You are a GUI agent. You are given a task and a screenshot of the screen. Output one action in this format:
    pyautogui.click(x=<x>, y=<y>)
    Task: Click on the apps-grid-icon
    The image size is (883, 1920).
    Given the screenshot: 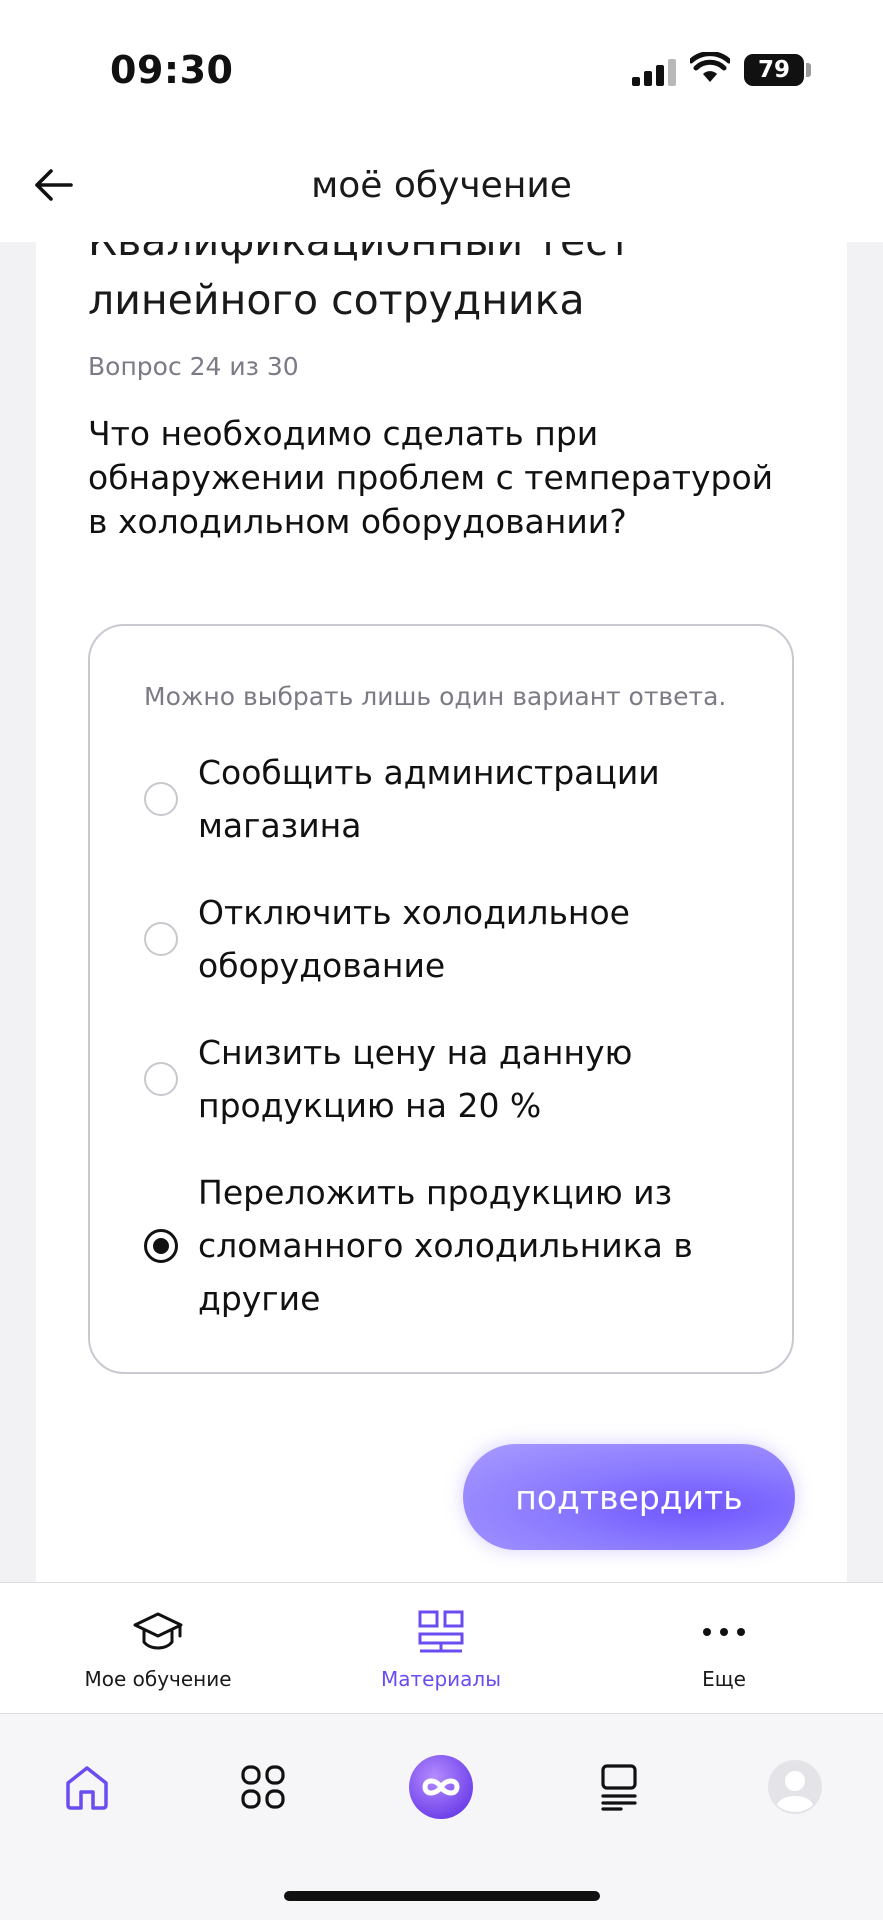 What is the action you would take?
    pyautogui.click(x=263, y=1787)
    